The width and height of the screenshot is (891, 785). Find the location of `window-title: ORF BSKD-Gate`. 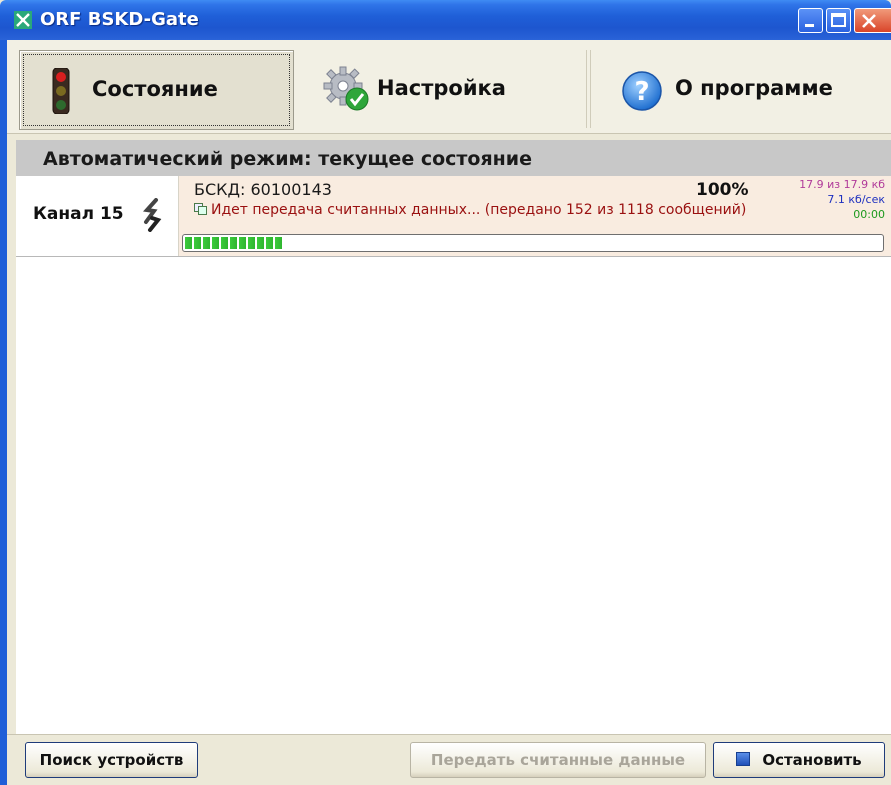

window-title: ORF BSKD-Gate is located at coordinates (119, 19).